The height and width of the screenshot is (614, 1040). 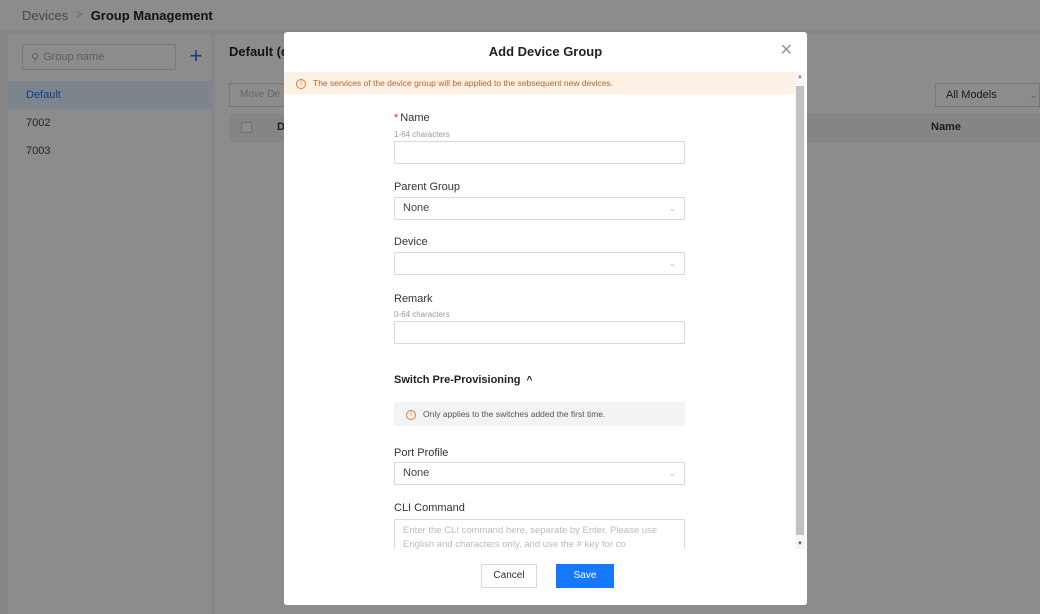 What do you see at coordinates (585, 576) in the screenshot?
I see `save-button: Save` at bounding box center [585, 576].